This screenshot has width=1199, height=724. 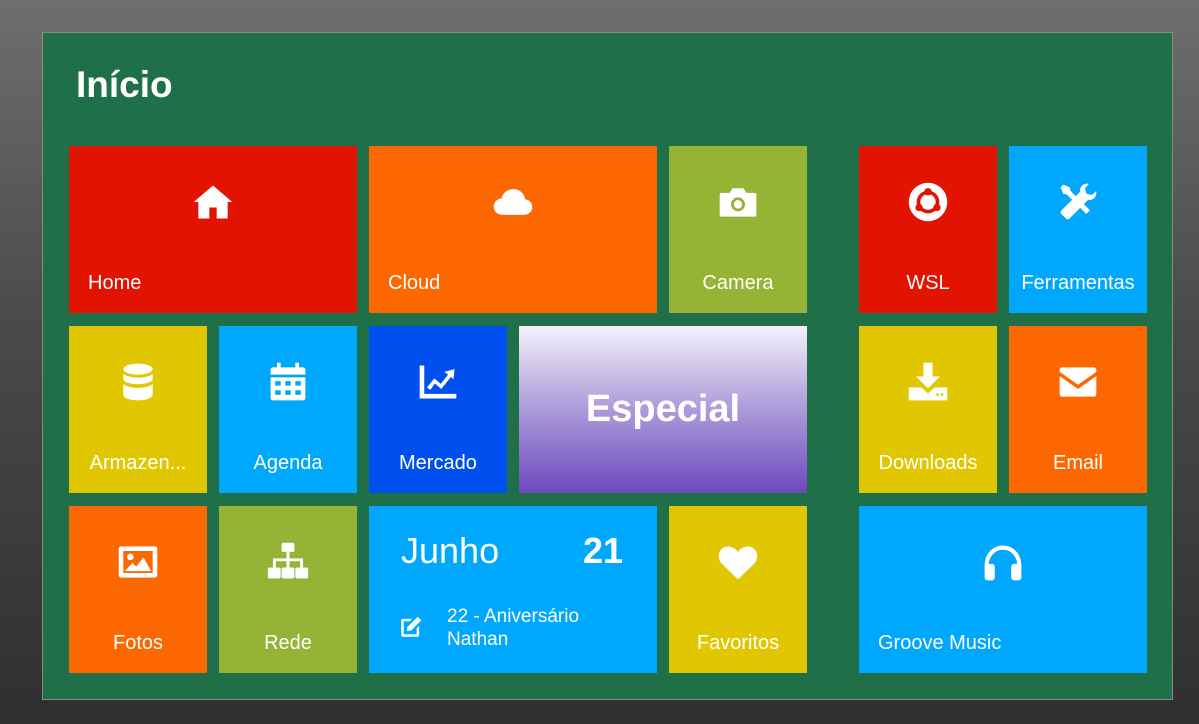 I want to click on tile-cloud-label: Cloud, so click(x=414, y=283).